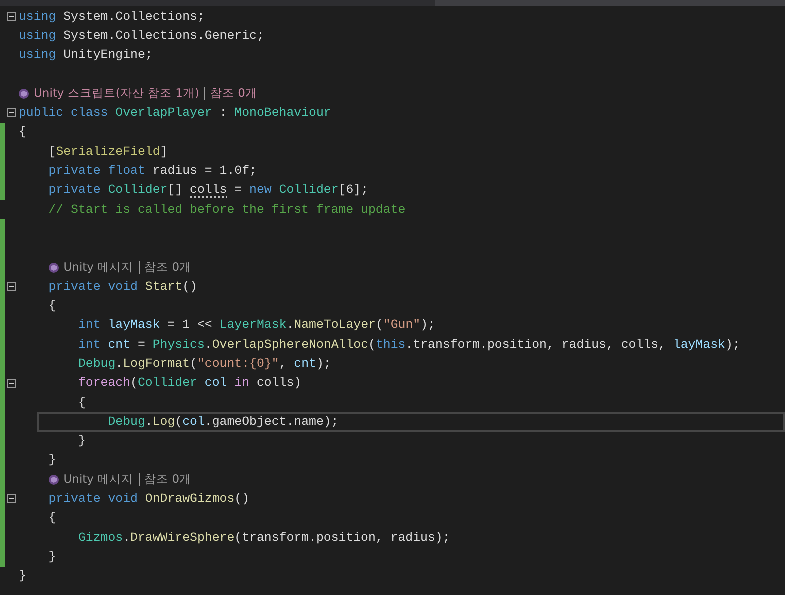 The height and width of the screenshot is (595, 785). Describe the element at coordinates (175, 113) in the screenshot. I see `code-line: public class OverlapPlayer : MonoBehaviour` at that location.